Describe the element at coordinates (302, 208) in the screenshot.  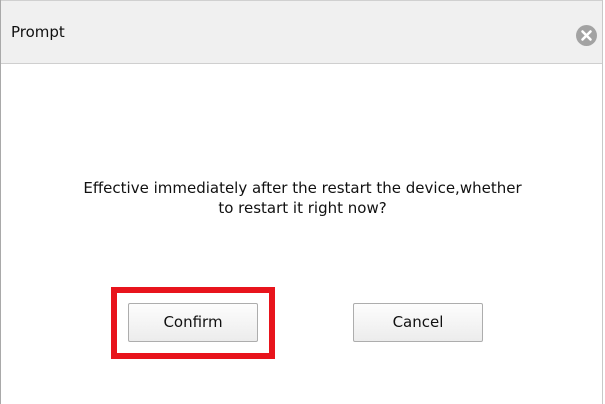
I see `message-line-2: to restart it right now?` at that location.